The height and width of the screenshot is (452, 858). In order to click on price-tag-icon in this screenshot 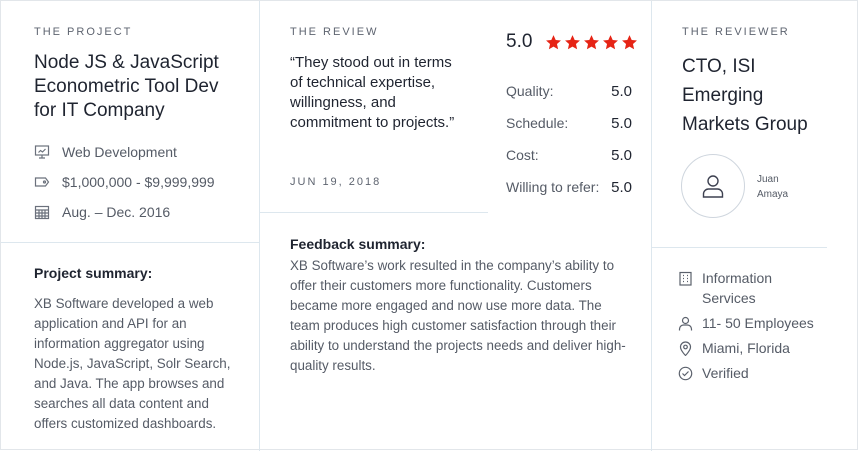, I will do `click(42, 182)`.